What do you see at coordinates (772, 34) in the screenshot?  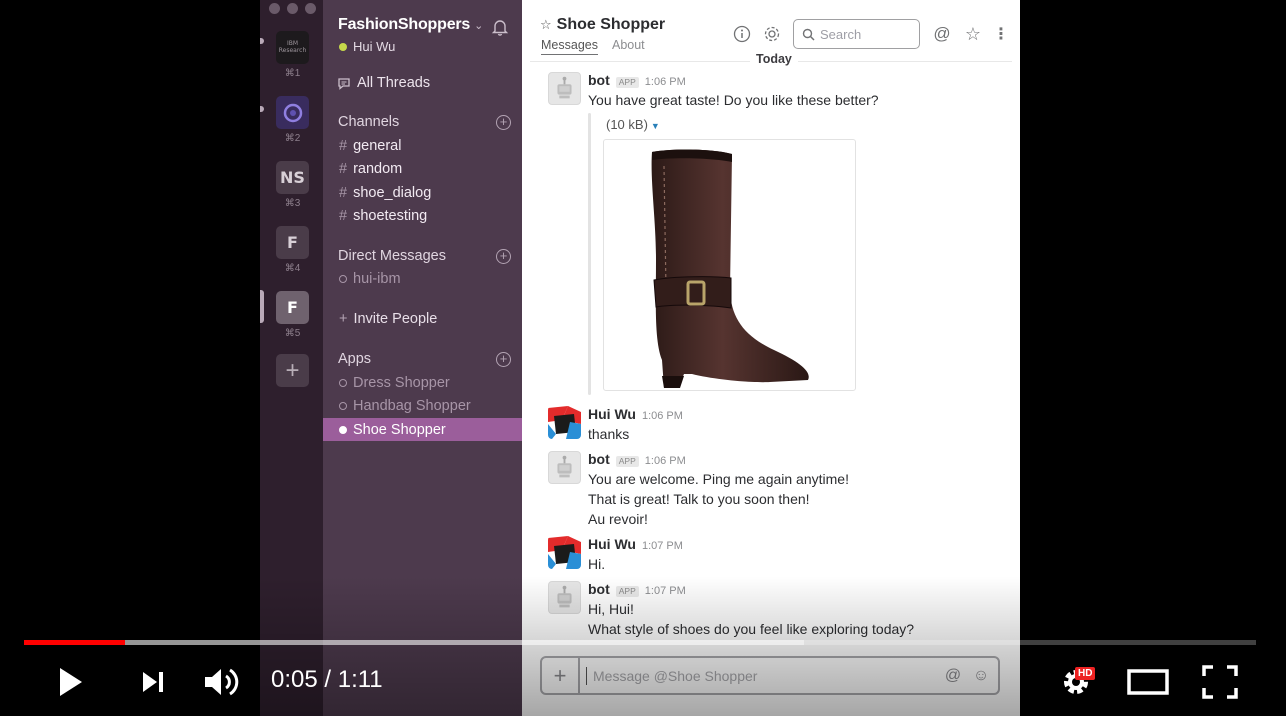 I see `gear-icon` at bounding box center [772, 34].